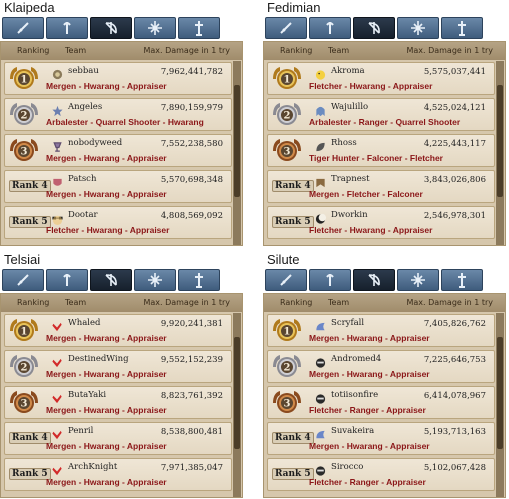 The image size is (509, 499). I want to click on max-damage: 9,552,152,239, so click(191, 360).